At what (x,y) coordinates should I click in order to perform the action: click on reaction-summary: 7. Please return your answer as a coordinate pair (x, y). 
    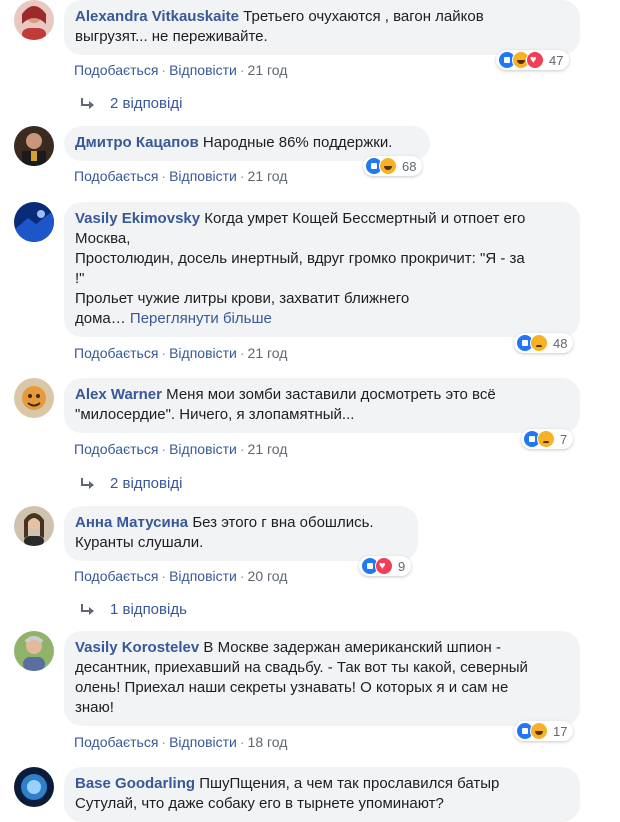
    Looking at the image, I should click on (547, 439).